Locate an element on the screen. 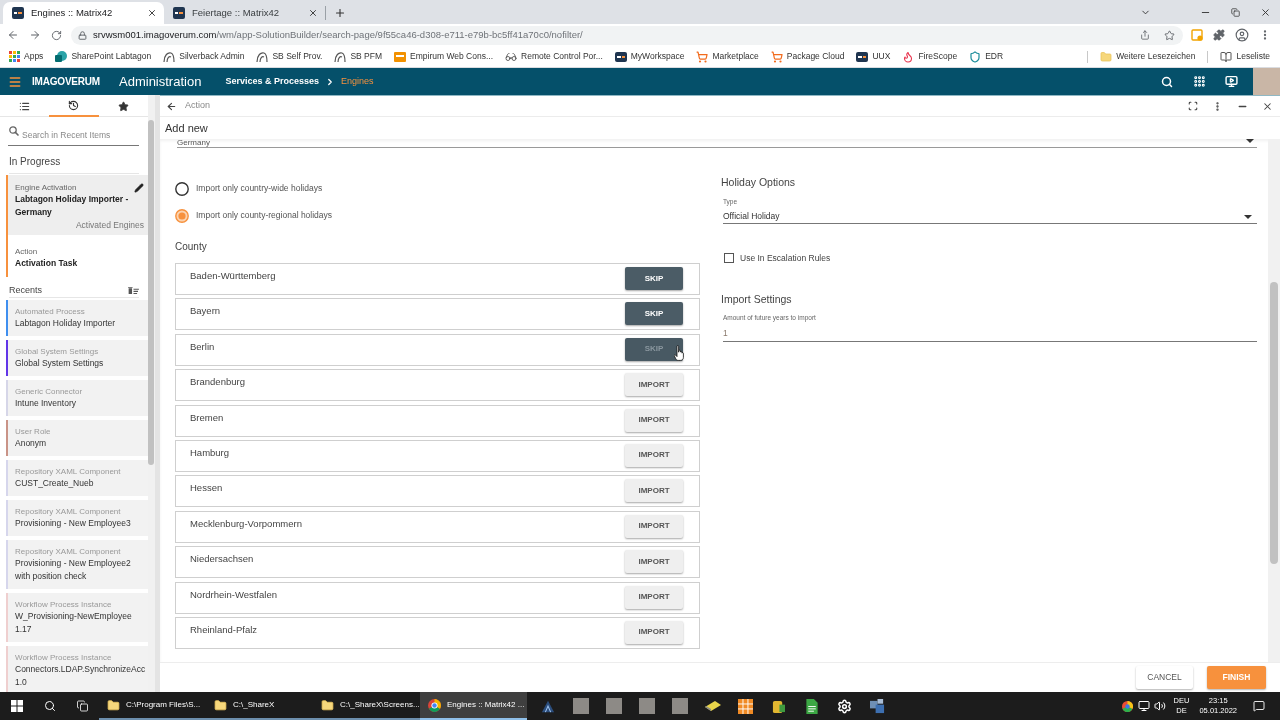  presentation-icon is located at coordinates (1231, 81).